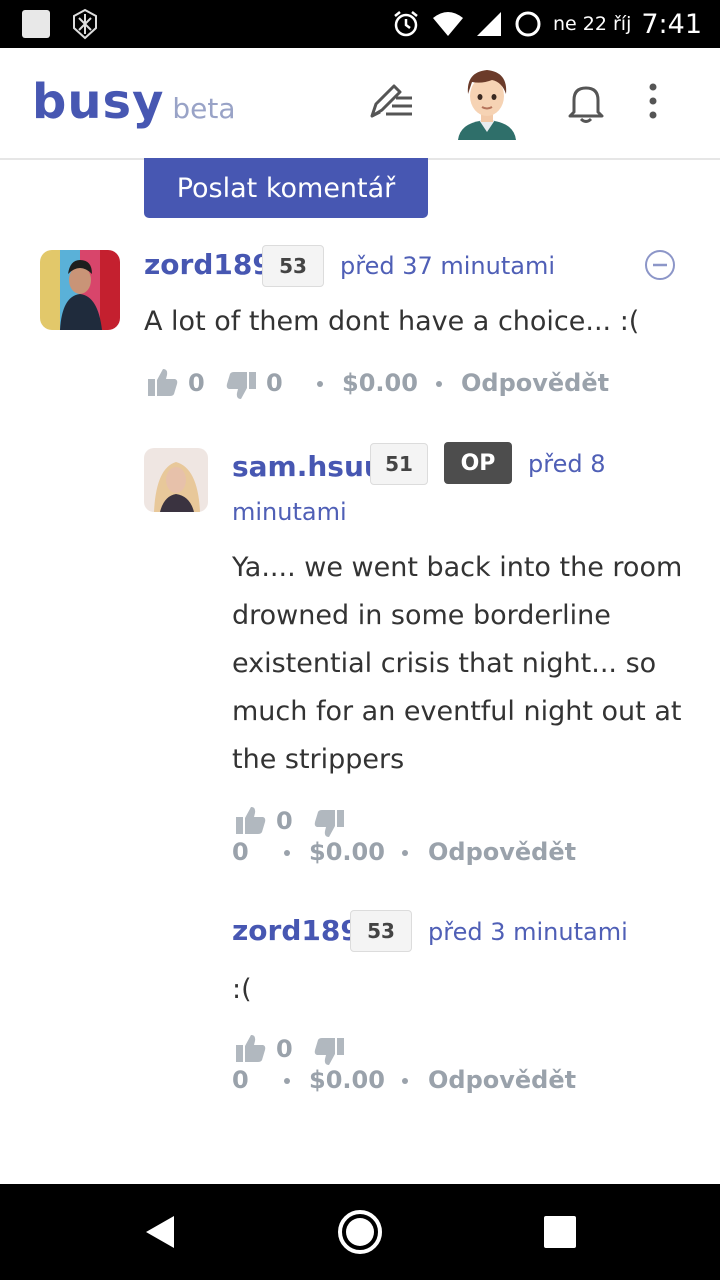  What do you see at coordinates (487, 102) in the screenshot?
I see `user-avatar` at bounding box center [487, 102].